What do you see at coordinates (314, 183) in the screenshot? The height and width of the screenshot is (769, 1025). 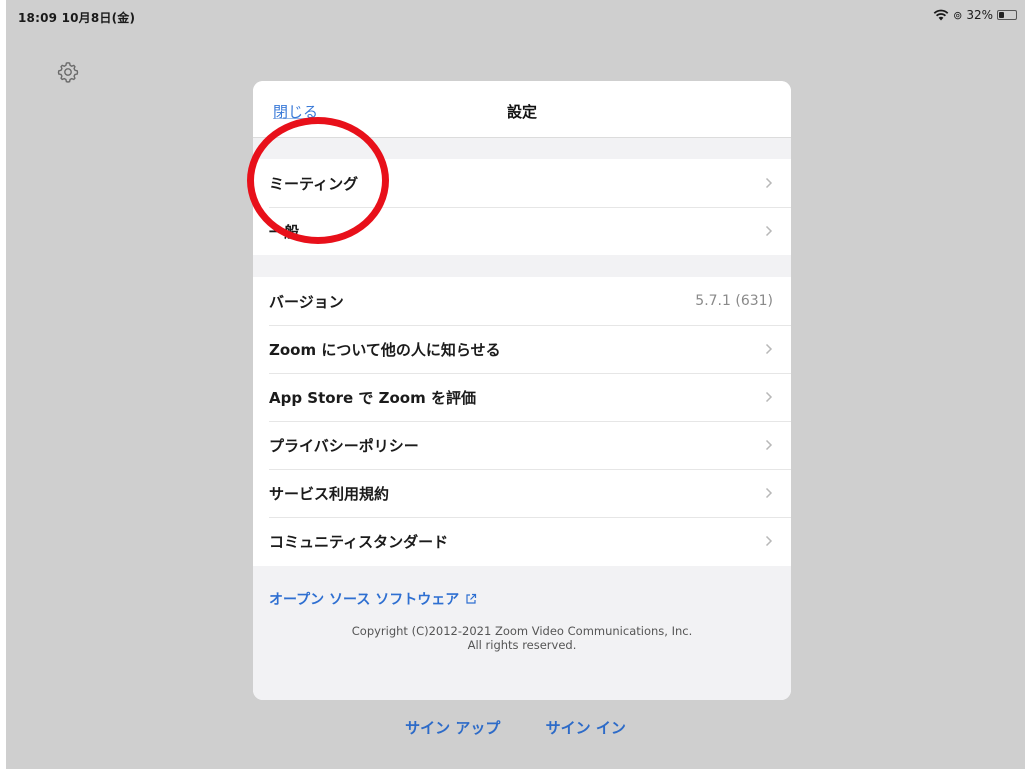 I see `row-label: ミーティング` at bounding box center [314, 183].